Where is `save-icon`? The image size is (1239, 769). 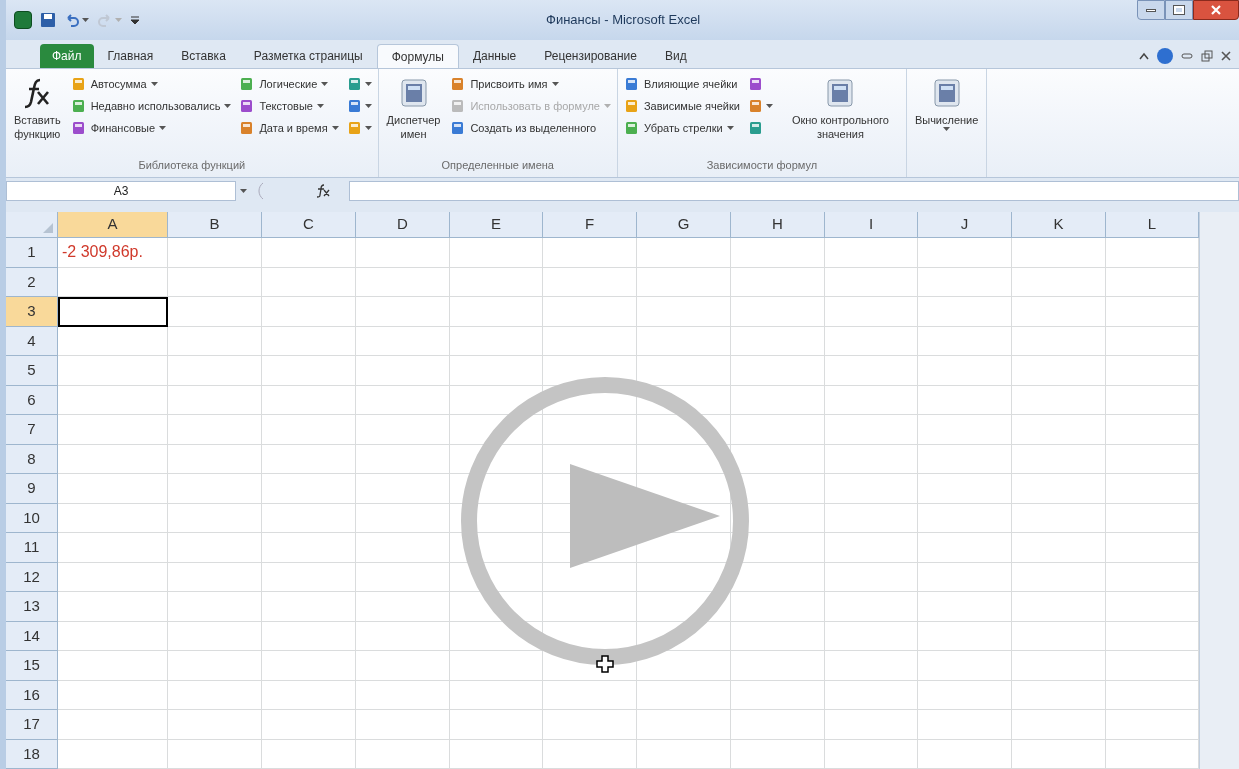
save-icon is located at coordinates (48, 20).